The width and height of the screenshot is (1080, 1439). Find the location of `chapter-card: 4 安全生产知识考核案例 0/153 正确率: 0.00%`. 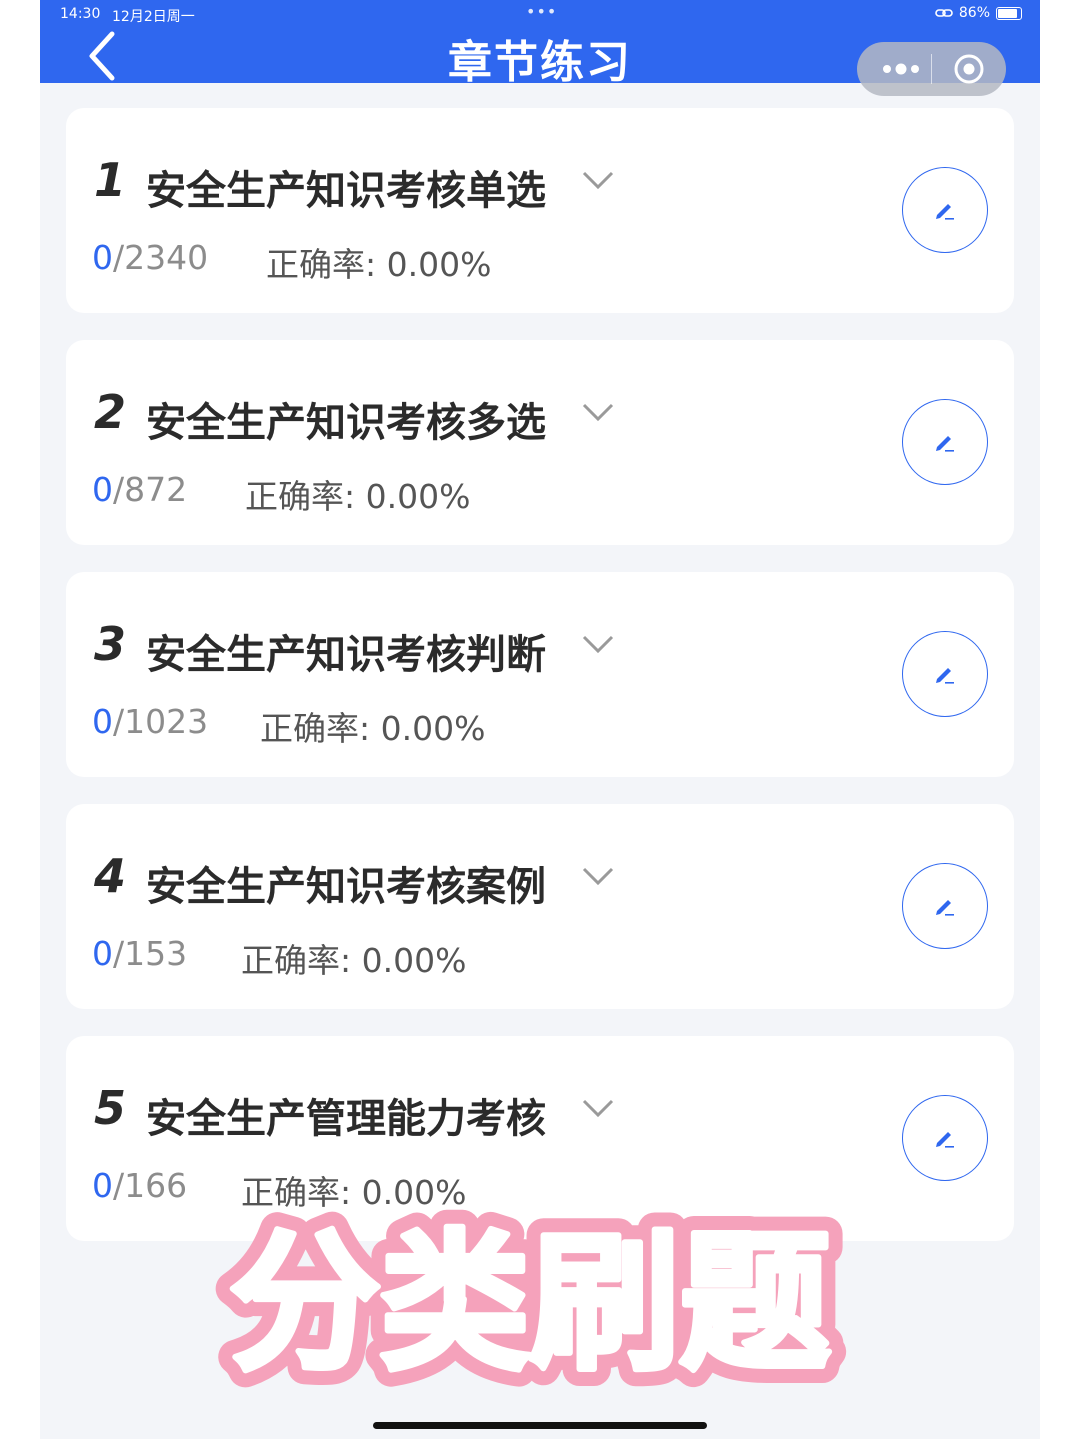

chapter-card: 4 安全生产知识考核案例 0/153 正确率: 0.00% is located at coordinates (540, 906).